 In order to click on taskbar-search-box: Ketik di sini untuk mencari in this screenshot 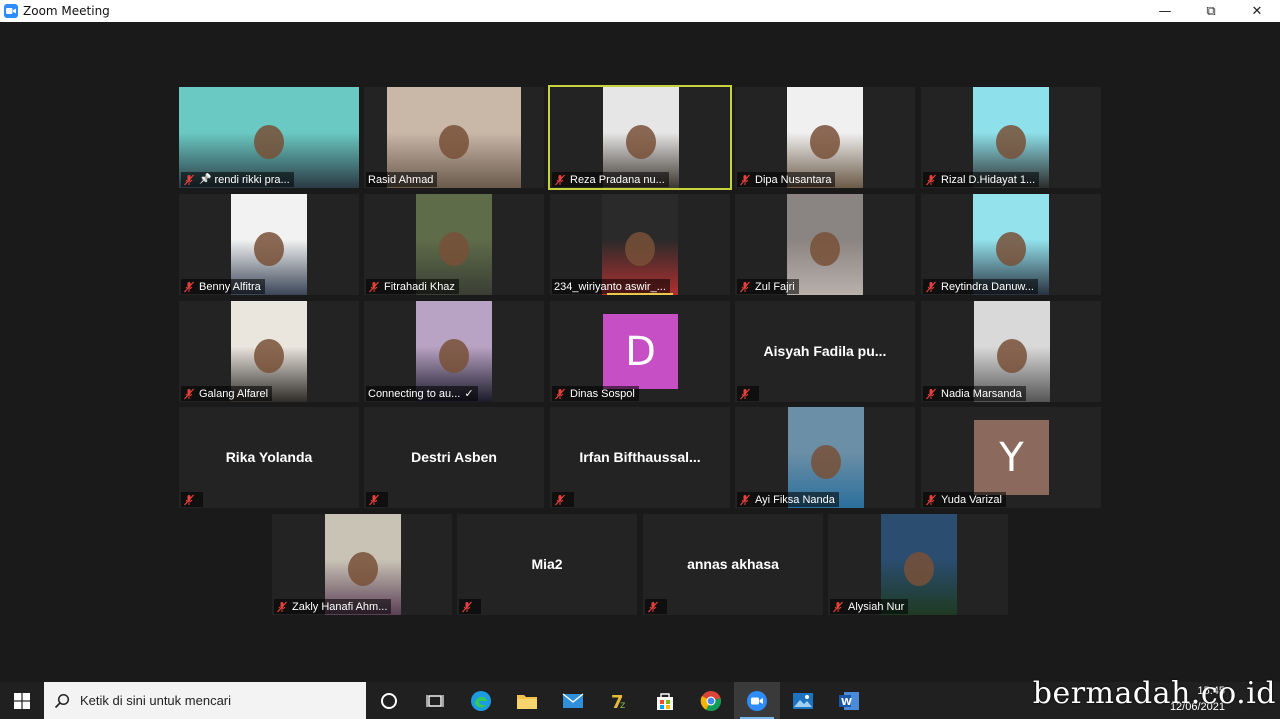, I will do `click(205, 700)`.